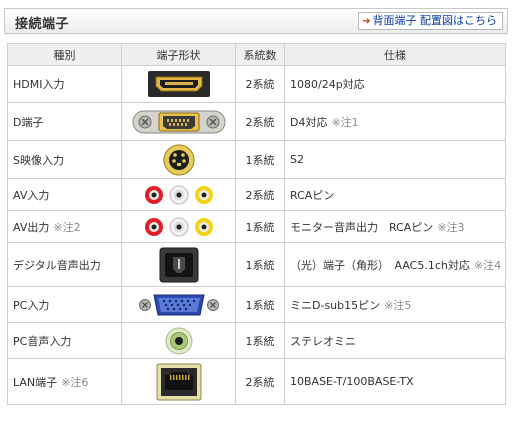  Describe the element at coordinates (64, 54) in the screenshot. I see `column-header-type: 種別` at that location.